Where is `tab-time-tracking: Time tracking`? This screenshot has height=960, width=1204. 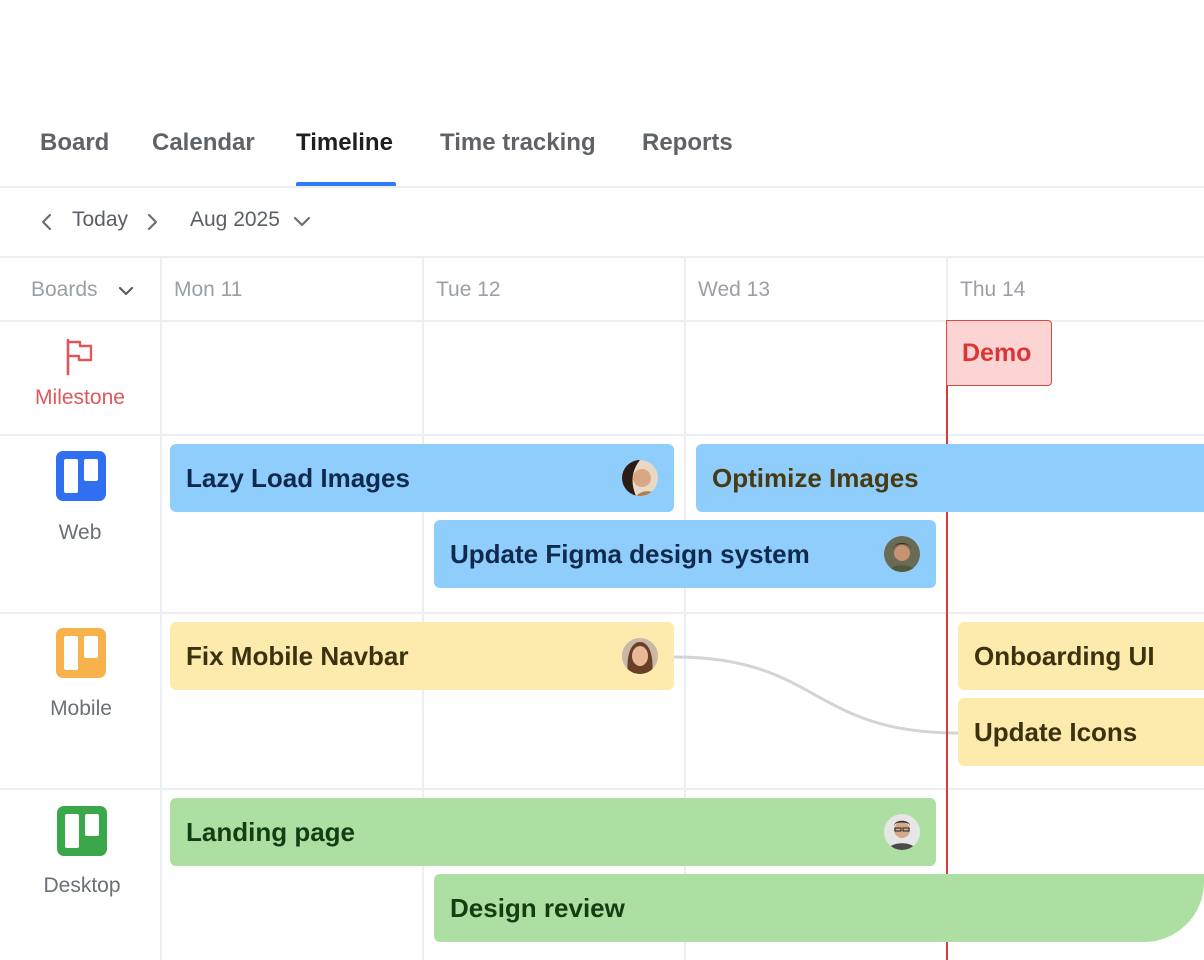
tab-time-tracking: Time tracking is located at coordinates (518, 143).